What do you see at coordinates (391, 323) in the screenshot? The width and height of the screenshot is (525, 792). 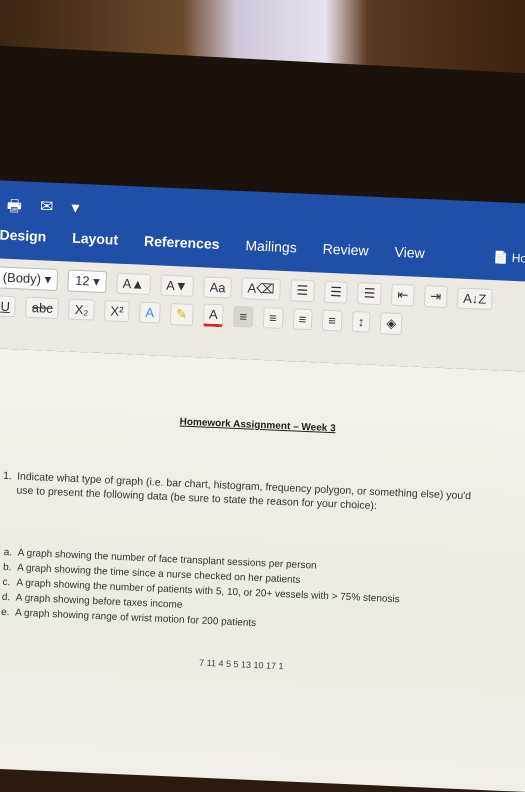 I see `shading-button: ◈` at bounding box center [391, 323].